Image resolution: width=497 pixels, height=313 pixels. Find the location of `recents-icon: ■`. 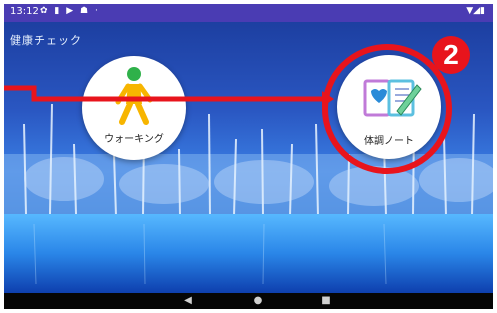

recents-icon: ■ is located at coordinates (326, 301).